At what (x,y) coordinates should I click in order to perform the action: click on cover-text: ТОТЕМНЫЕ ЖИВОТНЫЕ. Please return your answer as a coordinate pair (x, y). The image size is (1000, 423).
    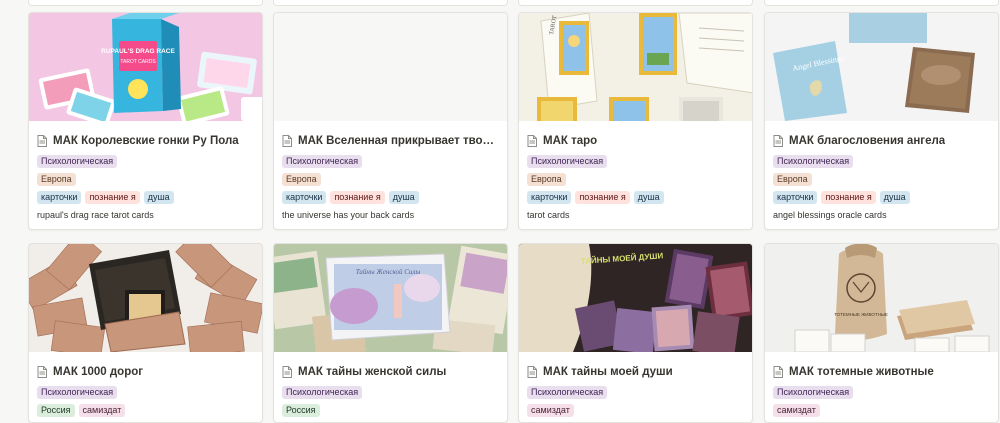
    Looking at the image, I should click on (861, 314).